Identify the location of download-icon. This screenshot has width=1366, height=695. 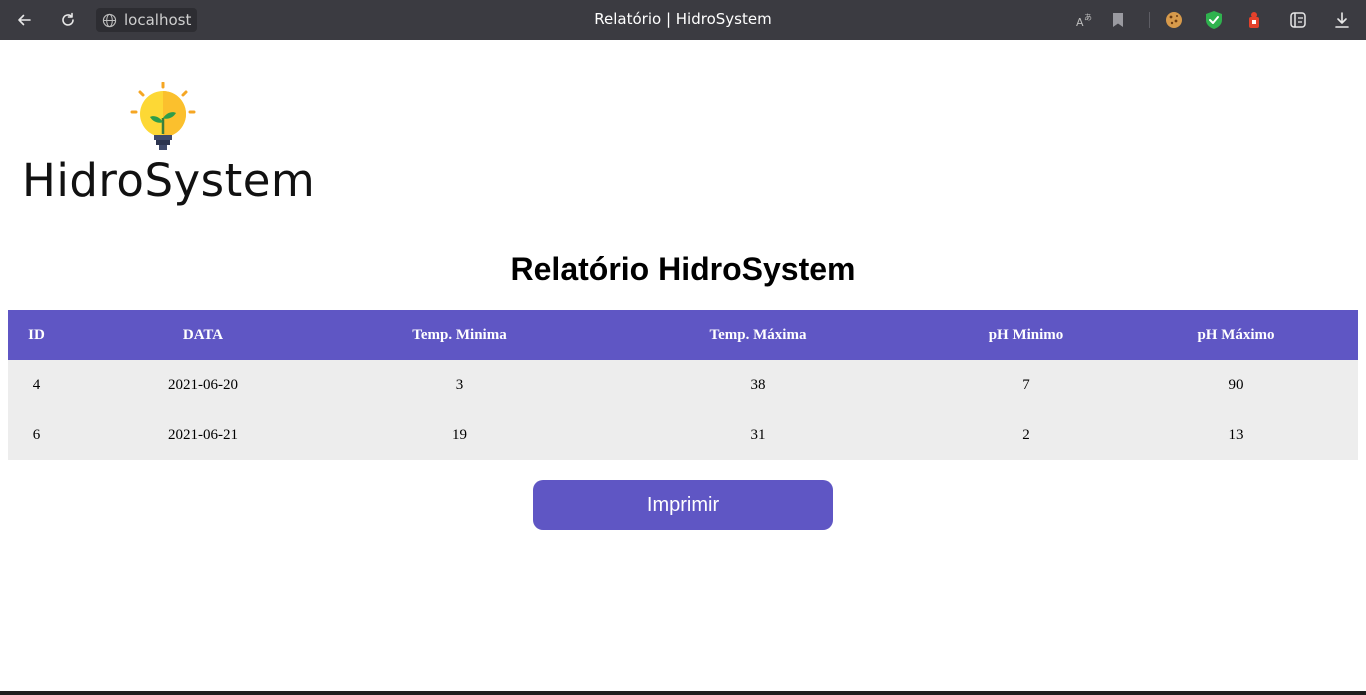
(1342, 20).